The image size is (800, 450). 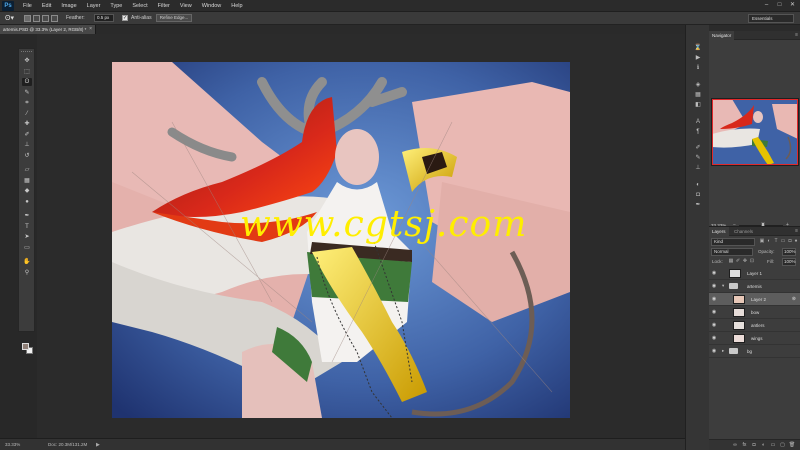 What do you see at coordinates (698, 168) in the screenshot?
I see `clone-source-icon: ⊥` at bounding box center [698, 168].